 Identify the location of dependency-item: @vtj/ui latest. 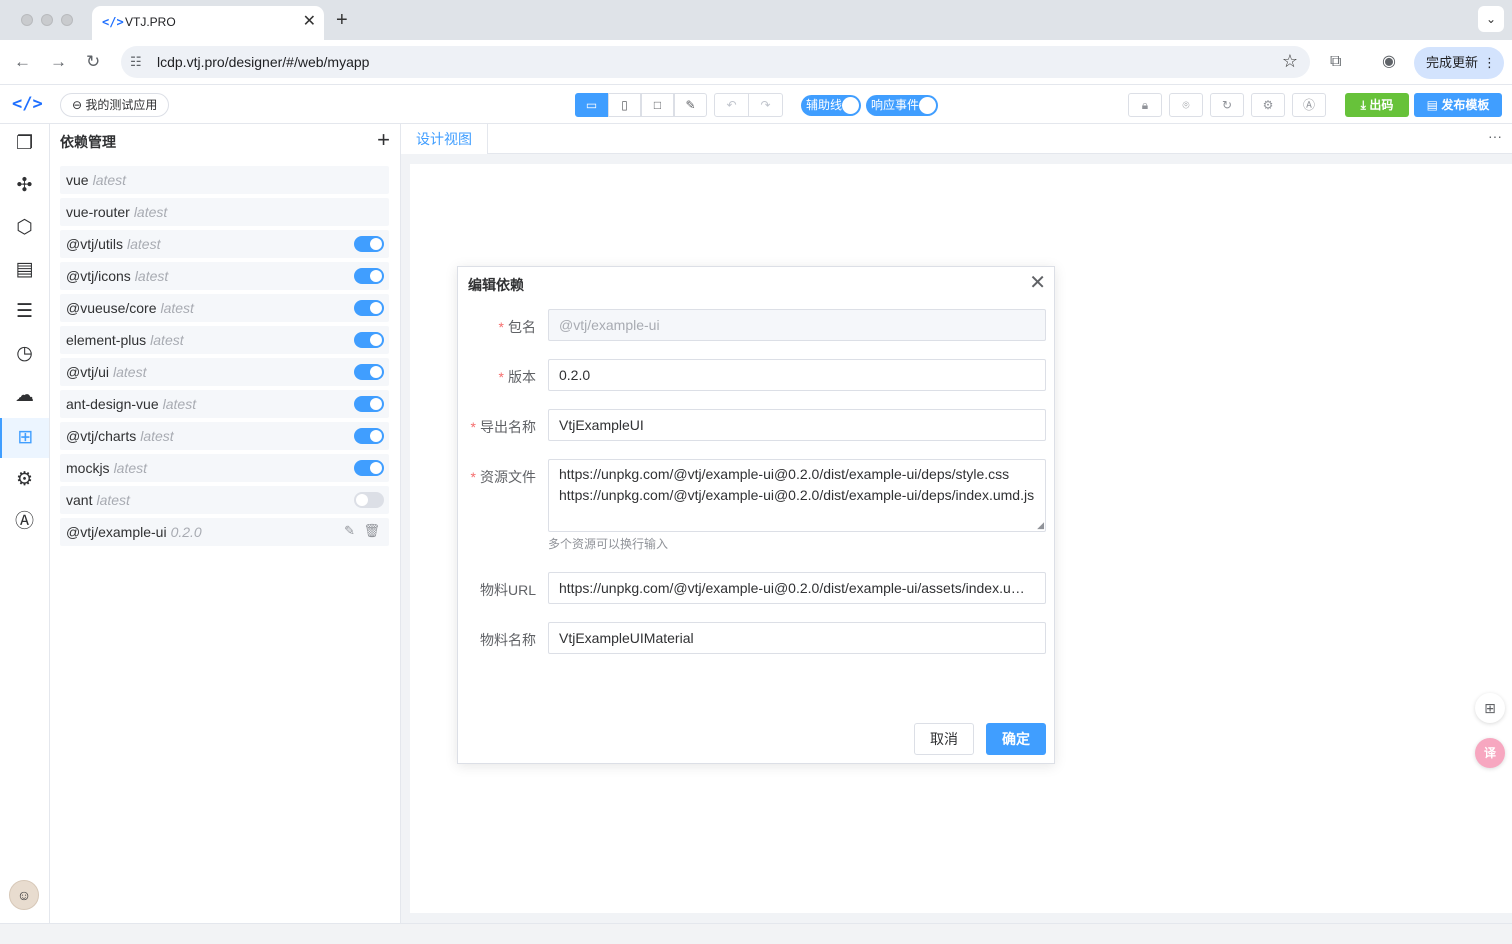
(224, 372).